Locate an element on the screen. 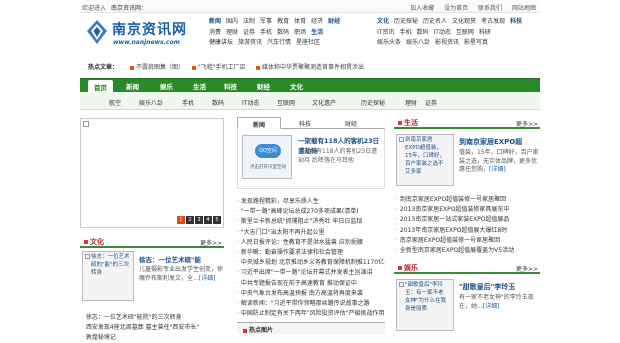 This screenshot has height=343, width=620. culture-headline: 徐志：一位艺术硕"能 is located at coordinates (170, 259).